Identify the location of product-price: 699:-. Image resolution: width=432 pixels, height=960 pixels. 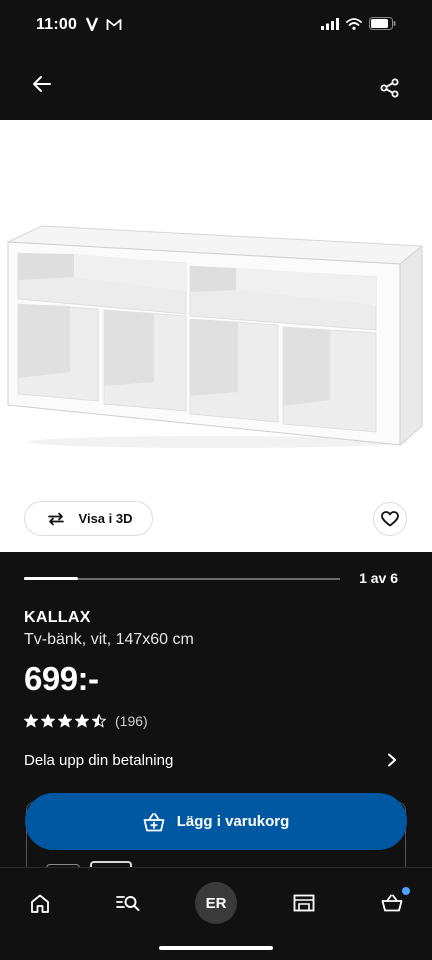
(61, 678).